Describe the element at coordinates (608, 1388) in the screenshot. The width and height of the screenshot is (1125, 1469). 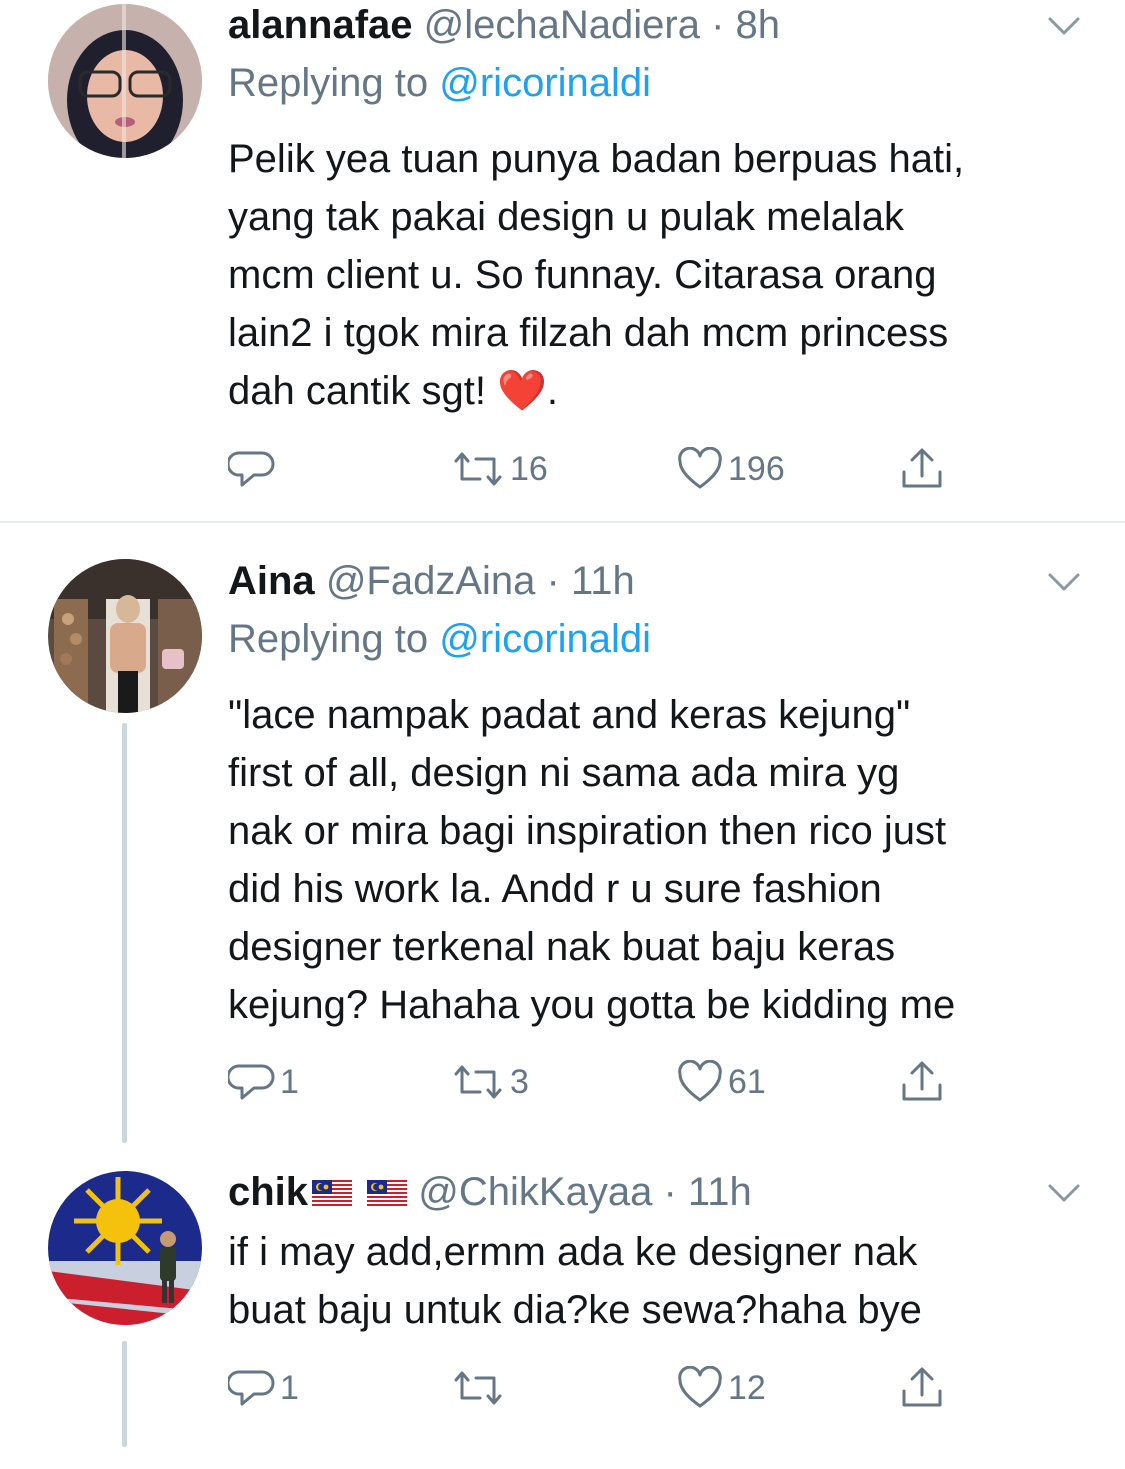
I see `tweet-actions: 1 12` at that location.